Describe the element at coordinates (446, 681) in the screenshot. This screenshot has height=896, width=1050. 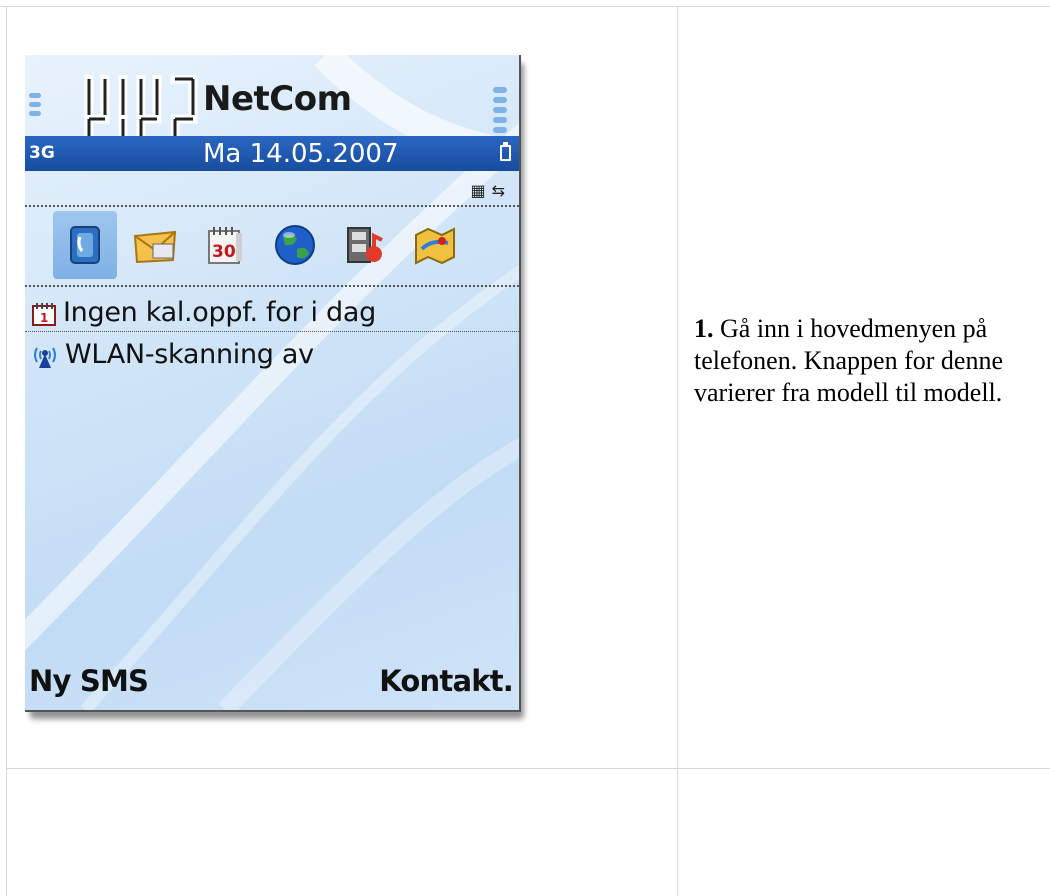
I see `right-softkey-contacts: Kontakt.` at that location.